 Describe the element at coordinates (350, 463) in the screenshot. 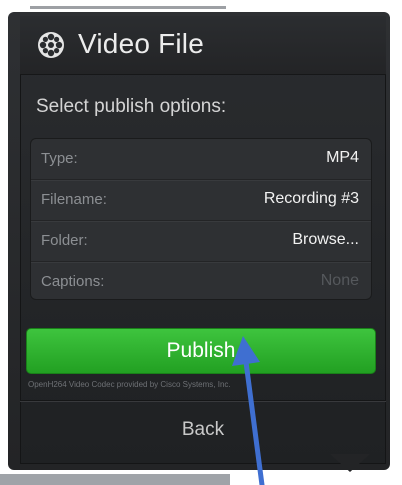

I see `popover-pointer` at that location.